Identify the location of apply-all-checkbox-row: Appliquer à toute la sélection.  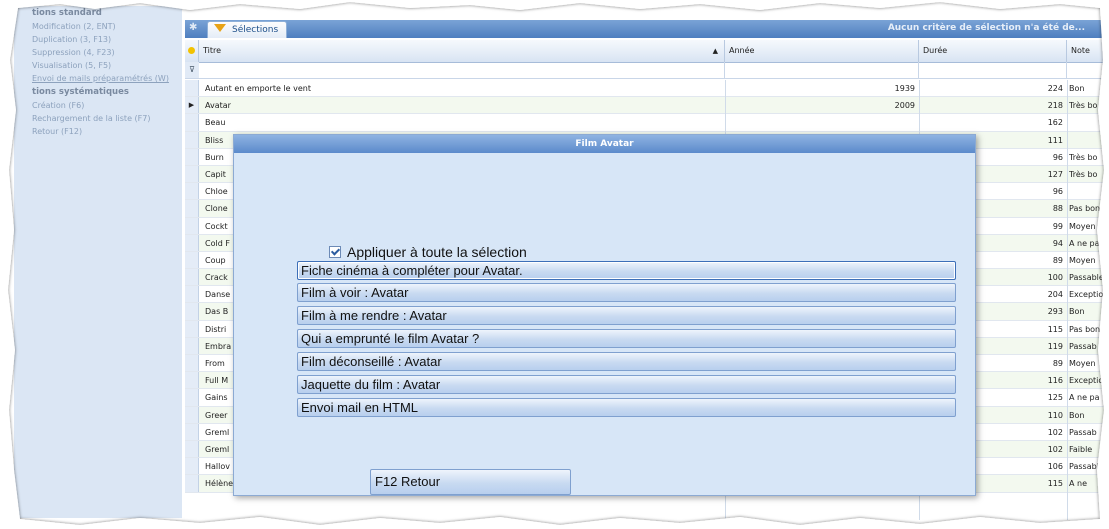
(428, 252).